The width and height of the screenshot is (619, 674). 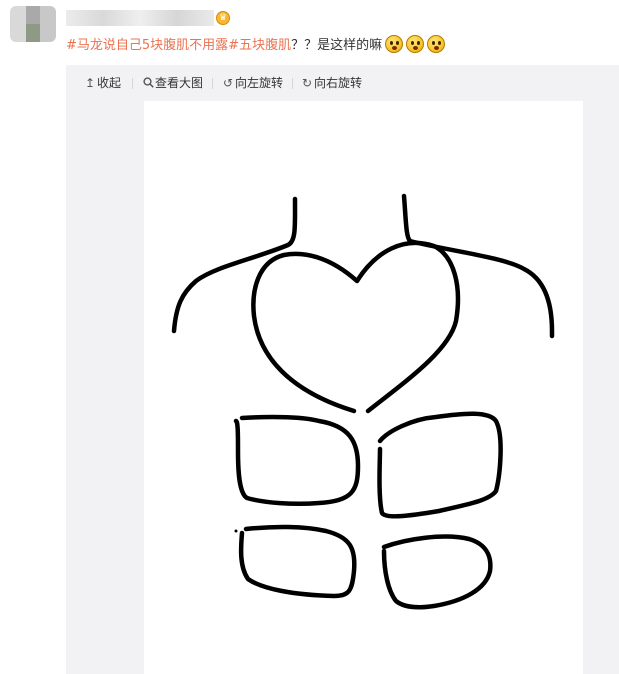 What do you see at coordinates (338, 83) in the screenshot?
I see `rotate-right-label: 向右旋转` at bounding box center [338, 83].